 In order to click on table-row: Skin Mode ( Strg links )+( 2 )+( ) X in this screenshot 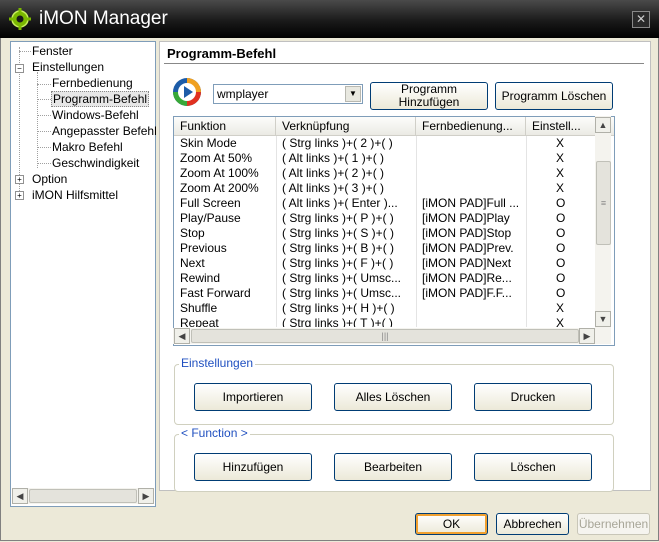, I will do `click(394, 143)`.